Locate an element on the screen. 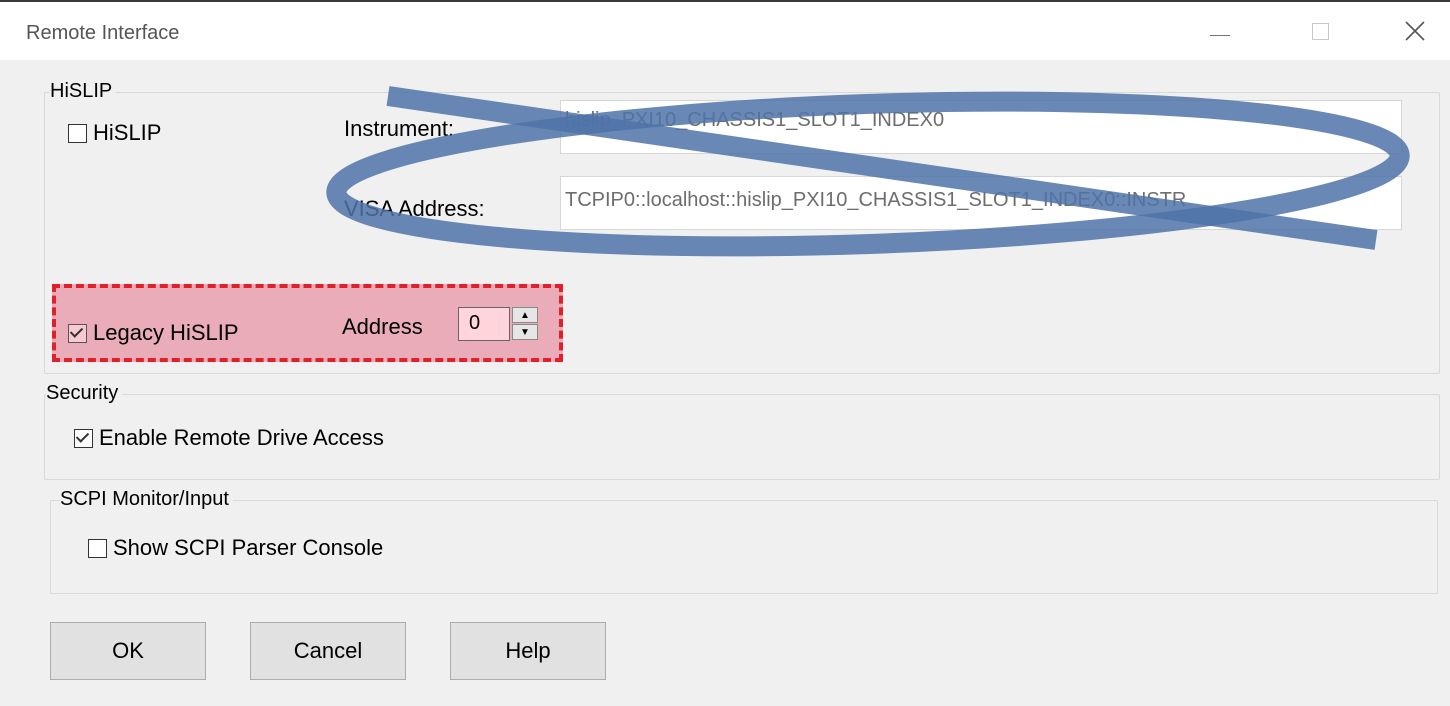 The image size is (1450, 706). enable-remote-drive-label: Enable Remote Drive Access is located at coordinates (241, 437).